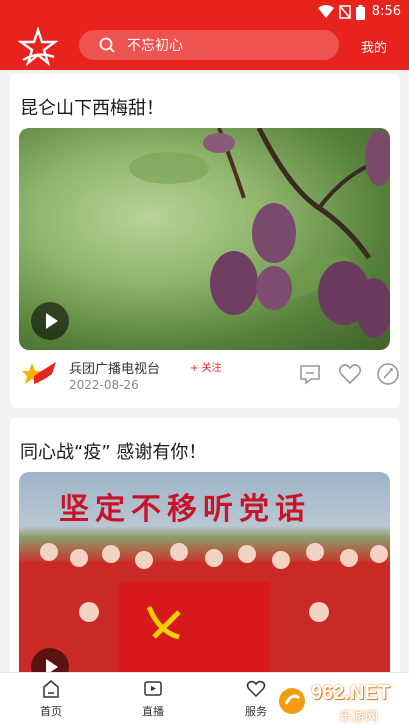 Image resolution: width=409 pixels, height=728 pixels. What do you see at coordinates (104, 385) in the screenshot?
I see `publish-date: 2022-08-26` at bounding box center [104, 385].